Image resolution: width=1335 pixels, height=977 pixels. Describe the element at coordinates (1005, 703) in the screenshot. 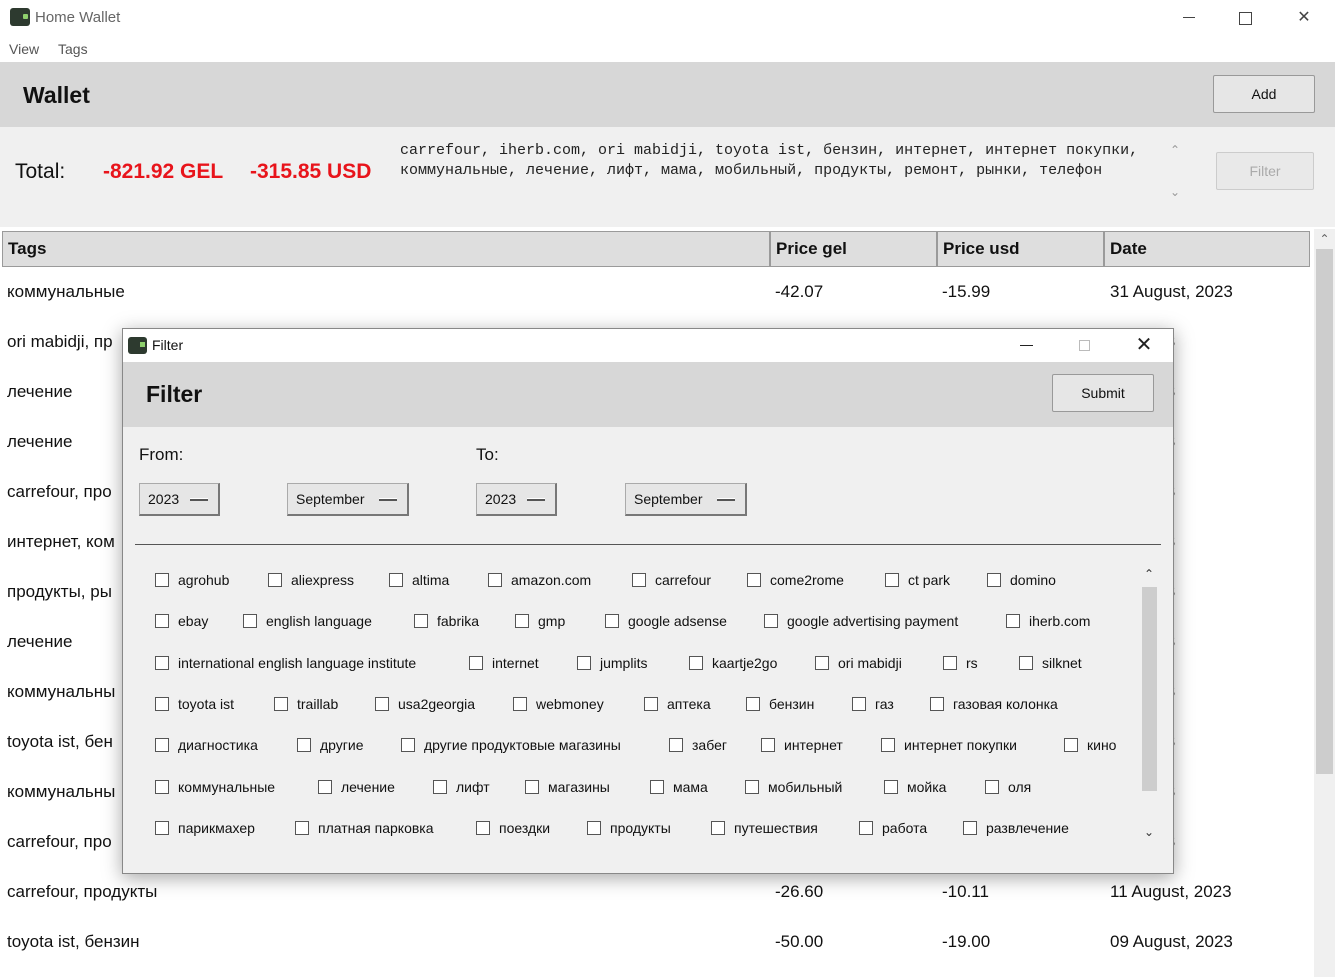

I see `checkbox-label: газовая колонка` at that location.